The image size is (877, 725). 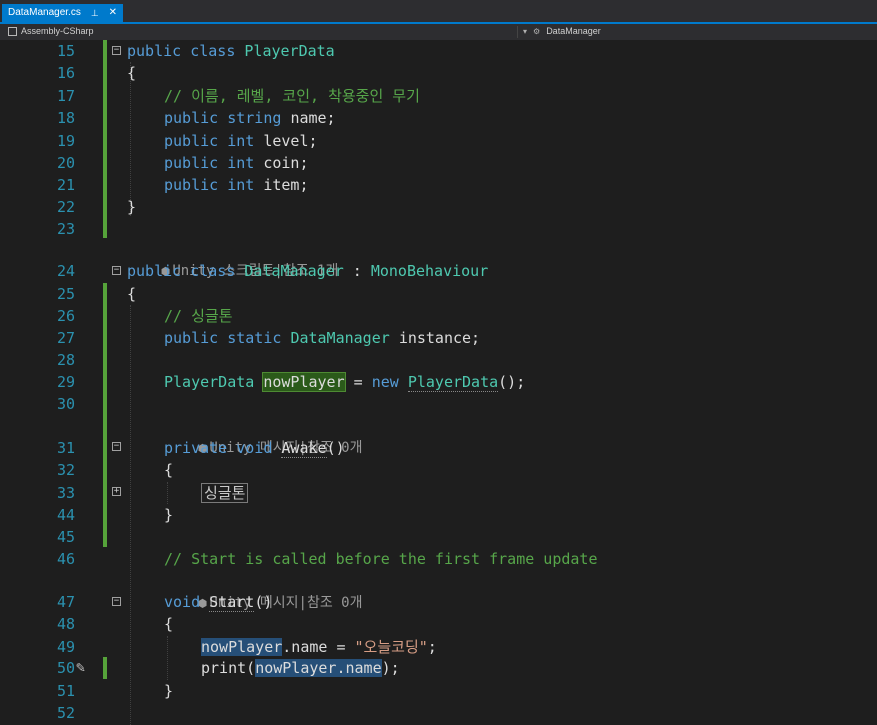 What do you see at coordinates (65, 624) in the screenshot?
I see `line-number: 48` at bounding box center [65, 624].